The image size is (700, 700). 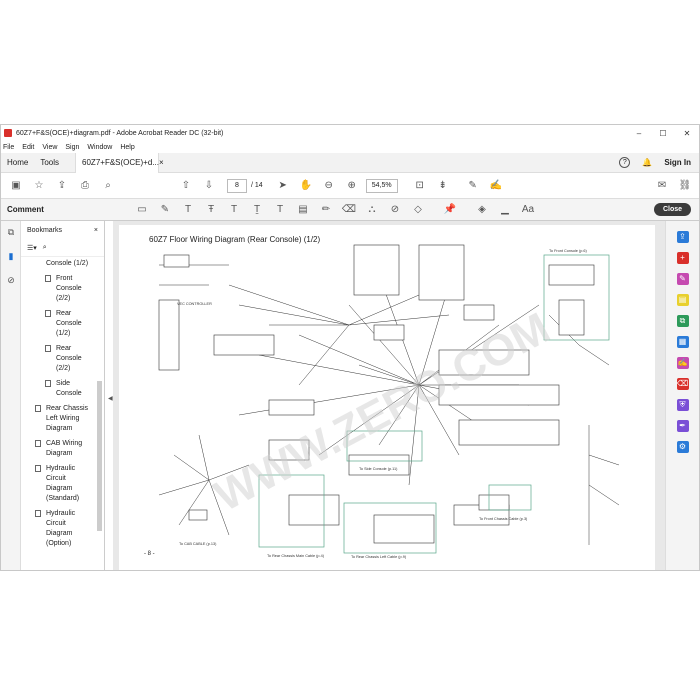 What do you see at coordinates (687, 133) in the screenshot?
I see `close-window-button: ✕` at bounding box center [687, 133].